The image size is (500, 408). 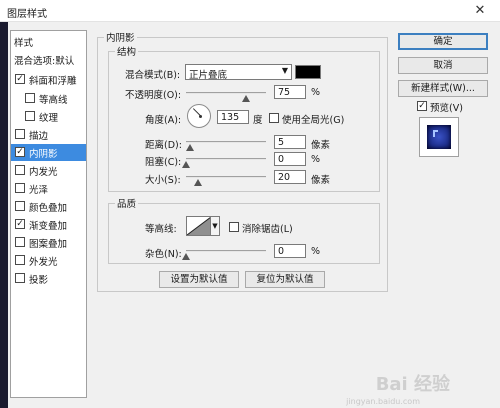 I want to click on panel-title: 内阴影, so click(x=120, y=38).